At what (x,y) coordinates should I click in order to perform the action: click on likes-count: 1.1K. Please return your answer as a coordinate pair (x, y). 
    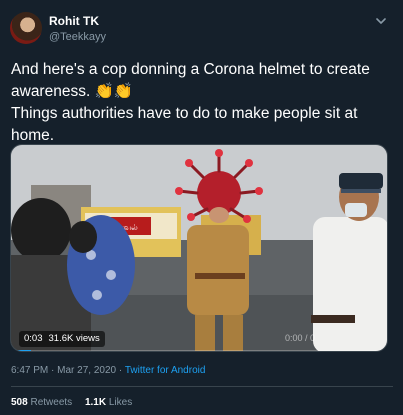
    Looking at the image, I should click on (95, 402).